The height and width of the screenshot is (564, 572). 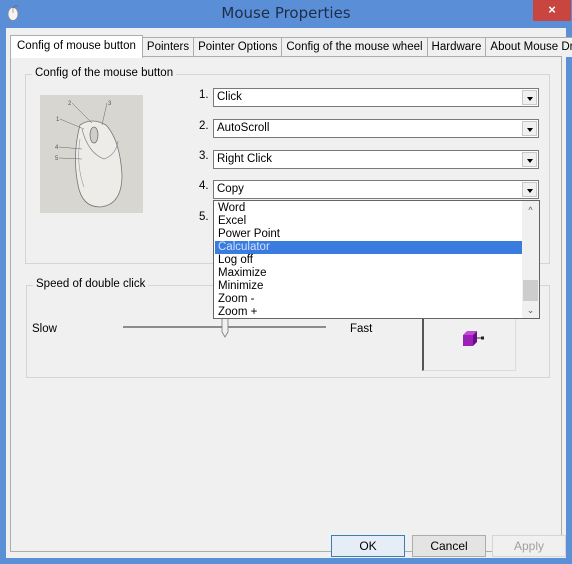 I want to click on row-number-1: 1., so click(x=204, y=95).